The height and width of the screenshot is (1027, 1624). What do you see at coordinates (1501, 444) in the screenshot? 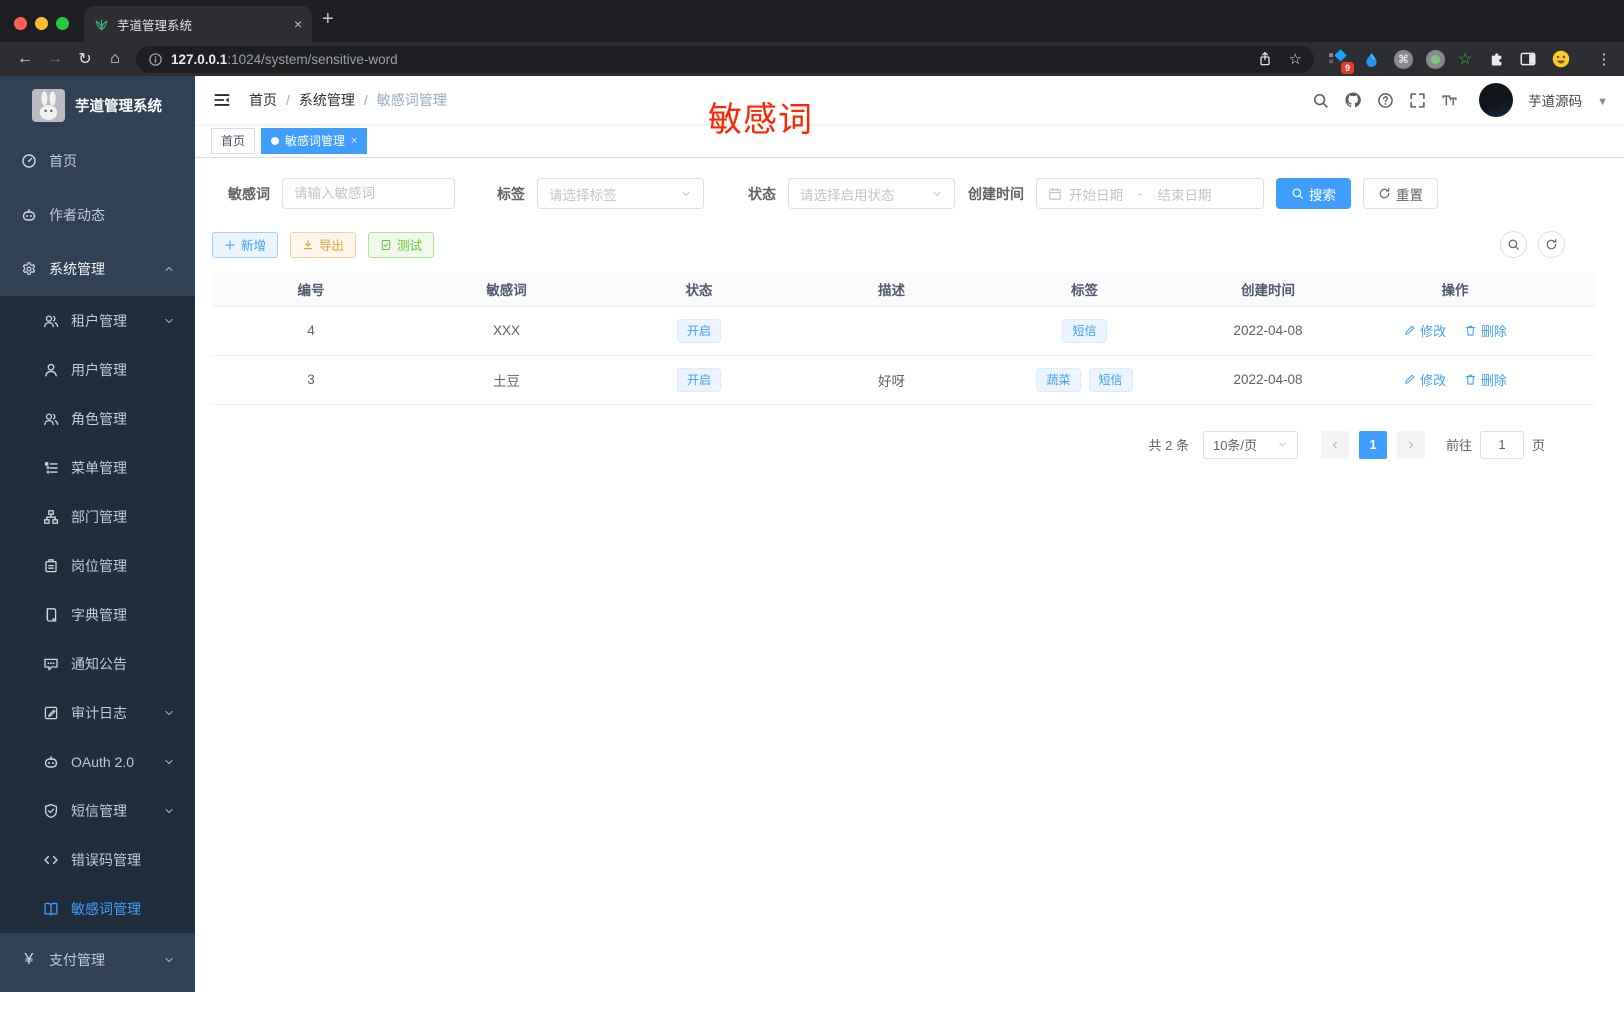
I see `goto-page-input` at bounding box center [1501, 444].